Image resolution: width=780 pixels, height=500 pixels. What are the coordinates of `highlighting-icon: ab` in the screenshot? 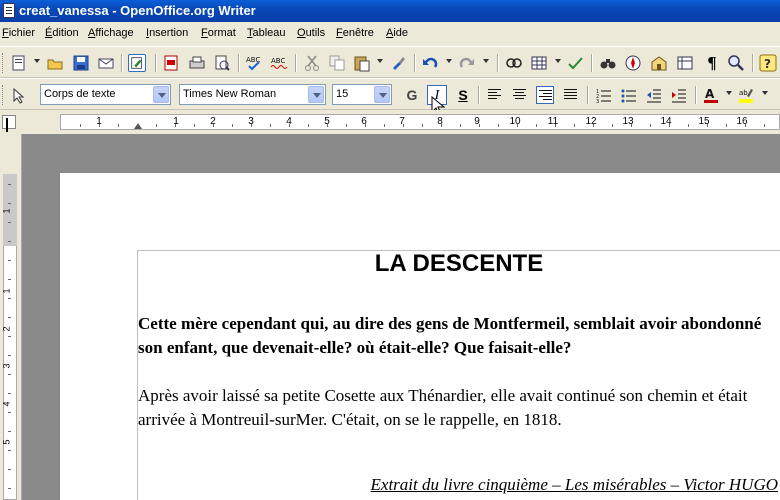 It's located at (746, 95).